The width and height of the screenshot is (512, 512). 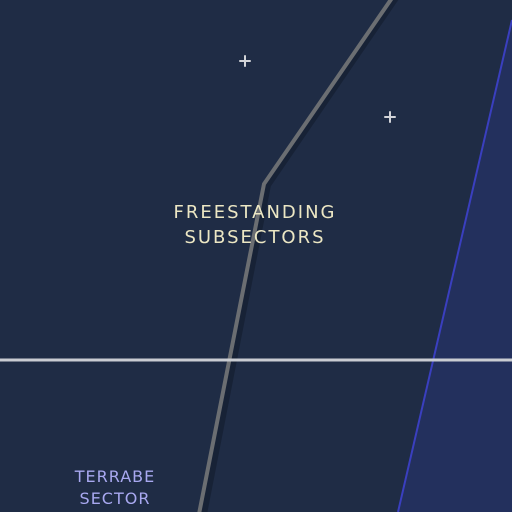 I want to click on region-label-line-2: SUBSECTORS, so click(x=255, y=237).